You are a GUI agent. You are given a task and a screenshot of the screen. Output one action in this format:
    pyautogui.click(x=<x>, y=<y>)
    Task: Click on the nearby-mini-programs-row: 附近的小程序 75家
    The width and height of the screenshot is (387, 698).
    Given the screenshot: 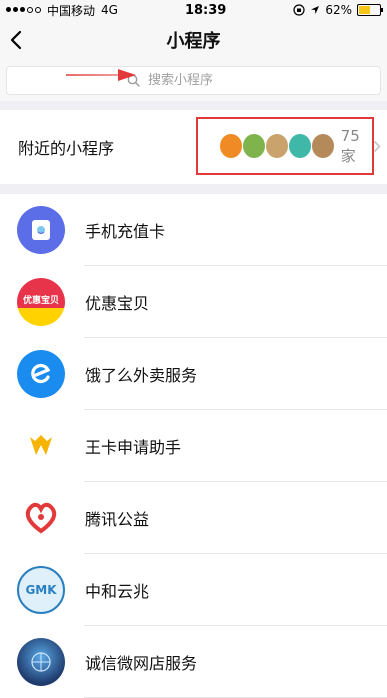 What is the action you would take?
    pyautogui.click(x=193, y=147)
    